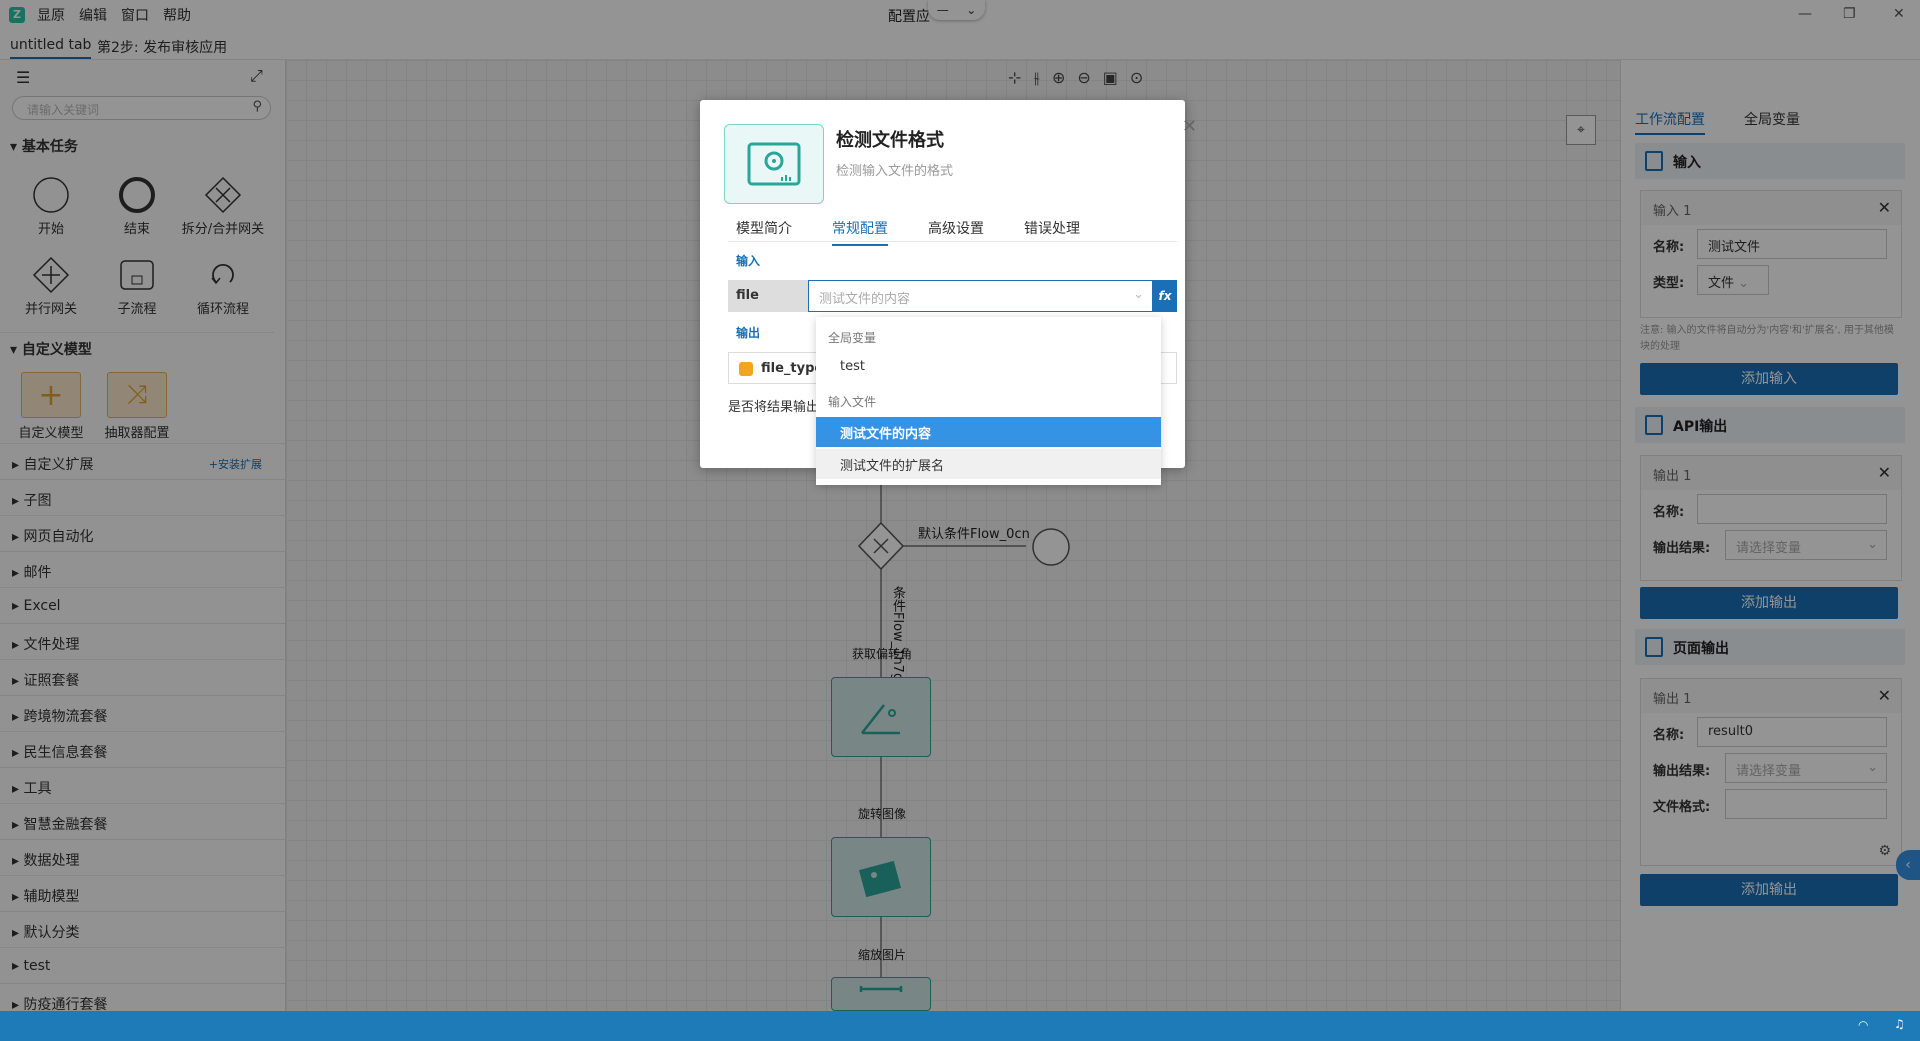  I want to click on tab-untitled: untitled tab, so click(51, 48).